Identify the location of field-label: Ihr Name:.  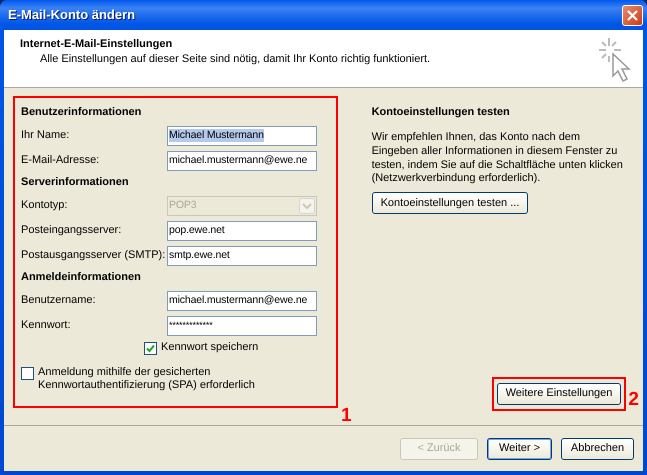
(45, 135).